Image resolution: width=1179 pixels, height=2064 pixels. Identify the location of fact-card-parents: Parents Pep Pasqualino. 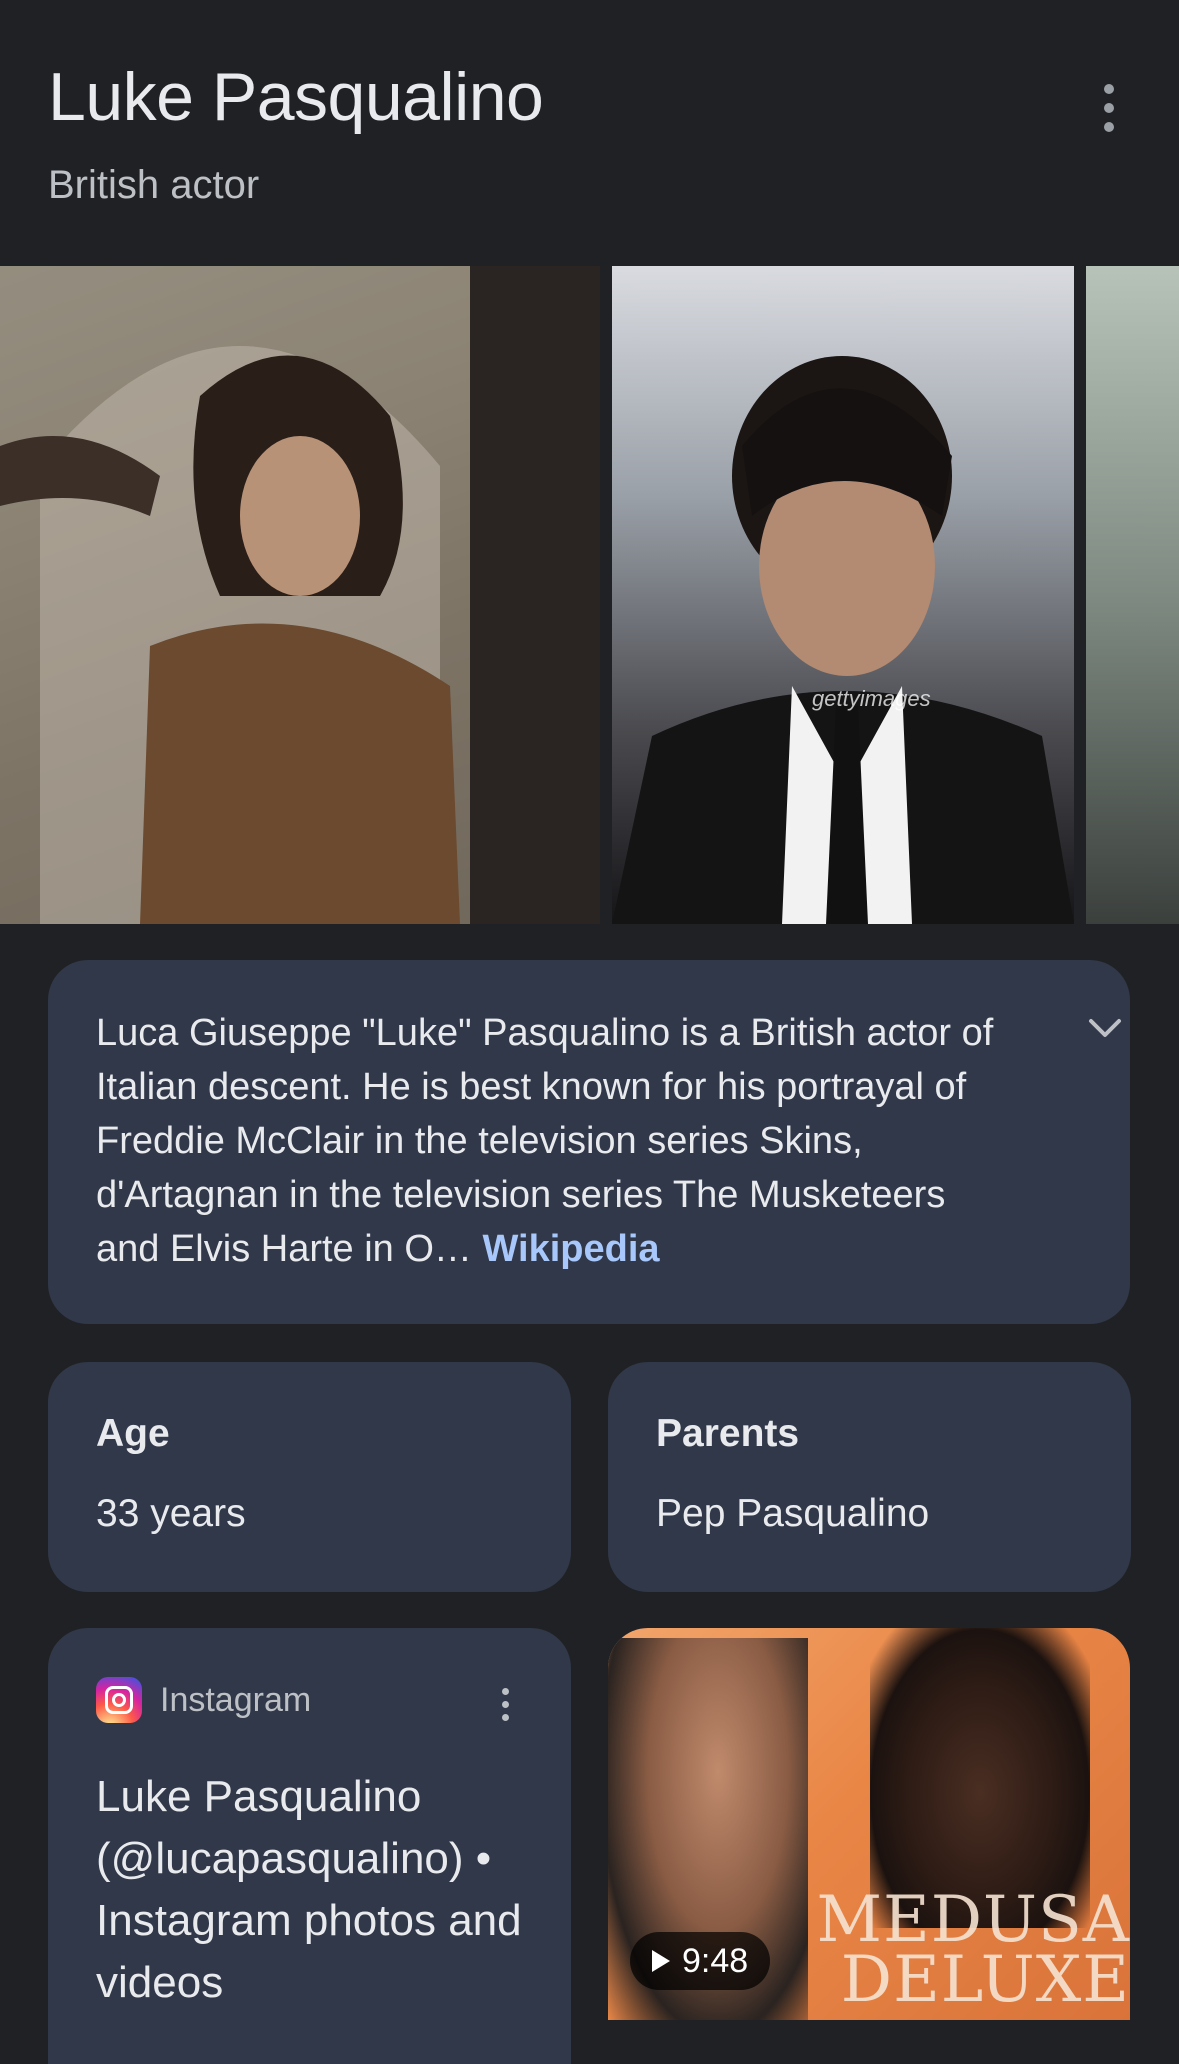
(869, 1477).